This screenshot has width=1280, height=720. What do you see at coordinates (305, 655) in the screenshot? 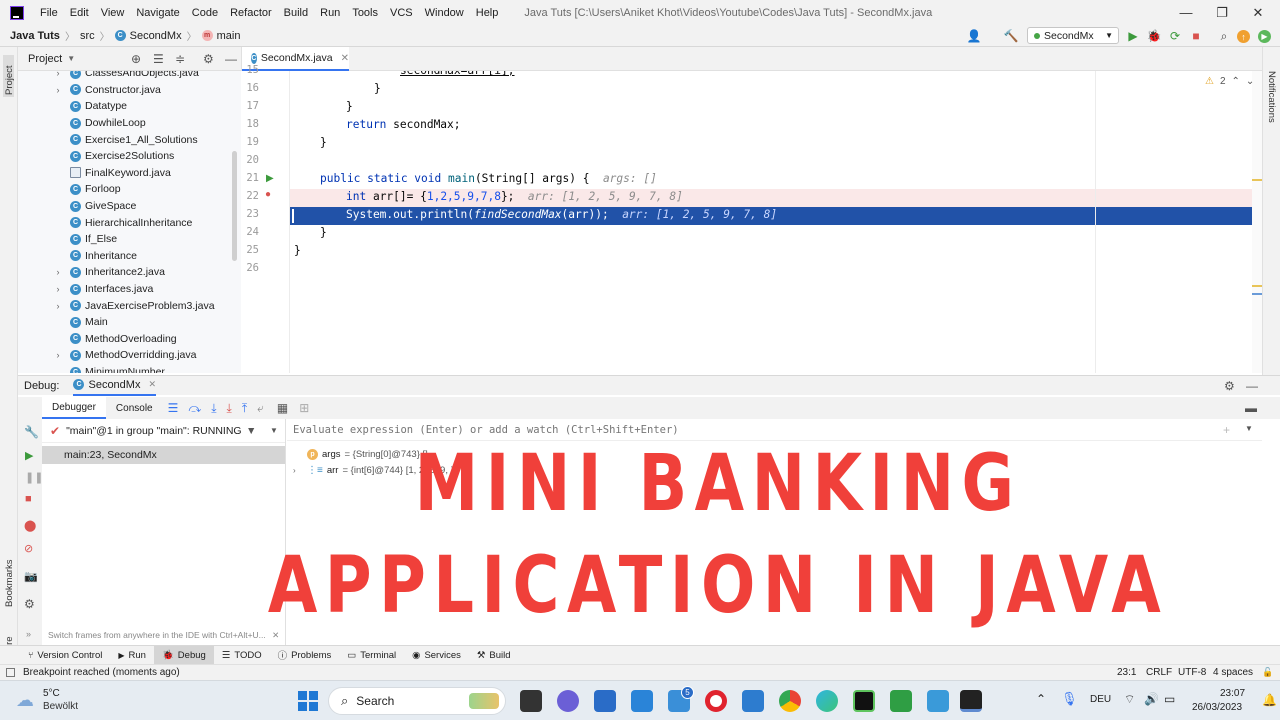
I see `tab-problems: ⓘ Problems` at bounding box center [305, 655].